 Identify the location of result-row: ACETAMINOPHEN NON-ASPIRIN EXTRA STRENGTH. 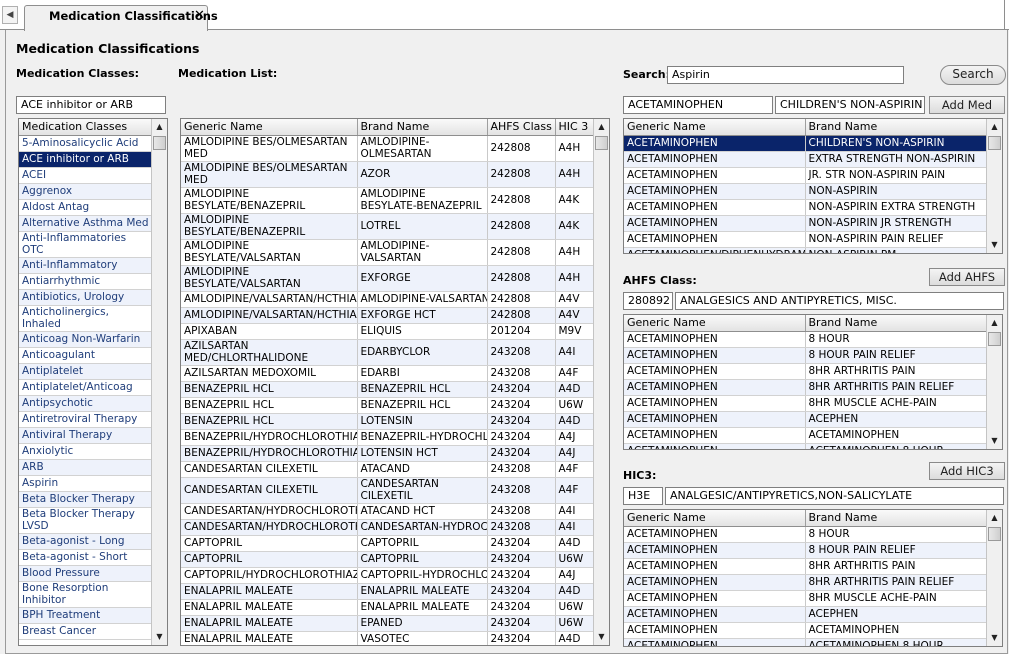
(805, 207).